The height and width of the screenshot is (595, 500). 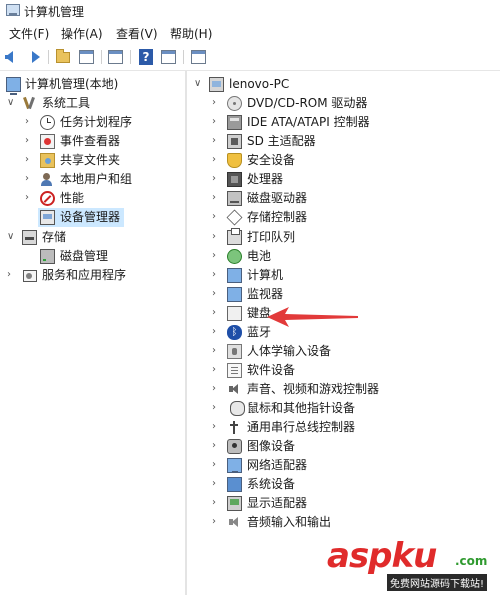 I want to click on tree-item-local-users: › 本地用户和组, so click(x=92, y=179).